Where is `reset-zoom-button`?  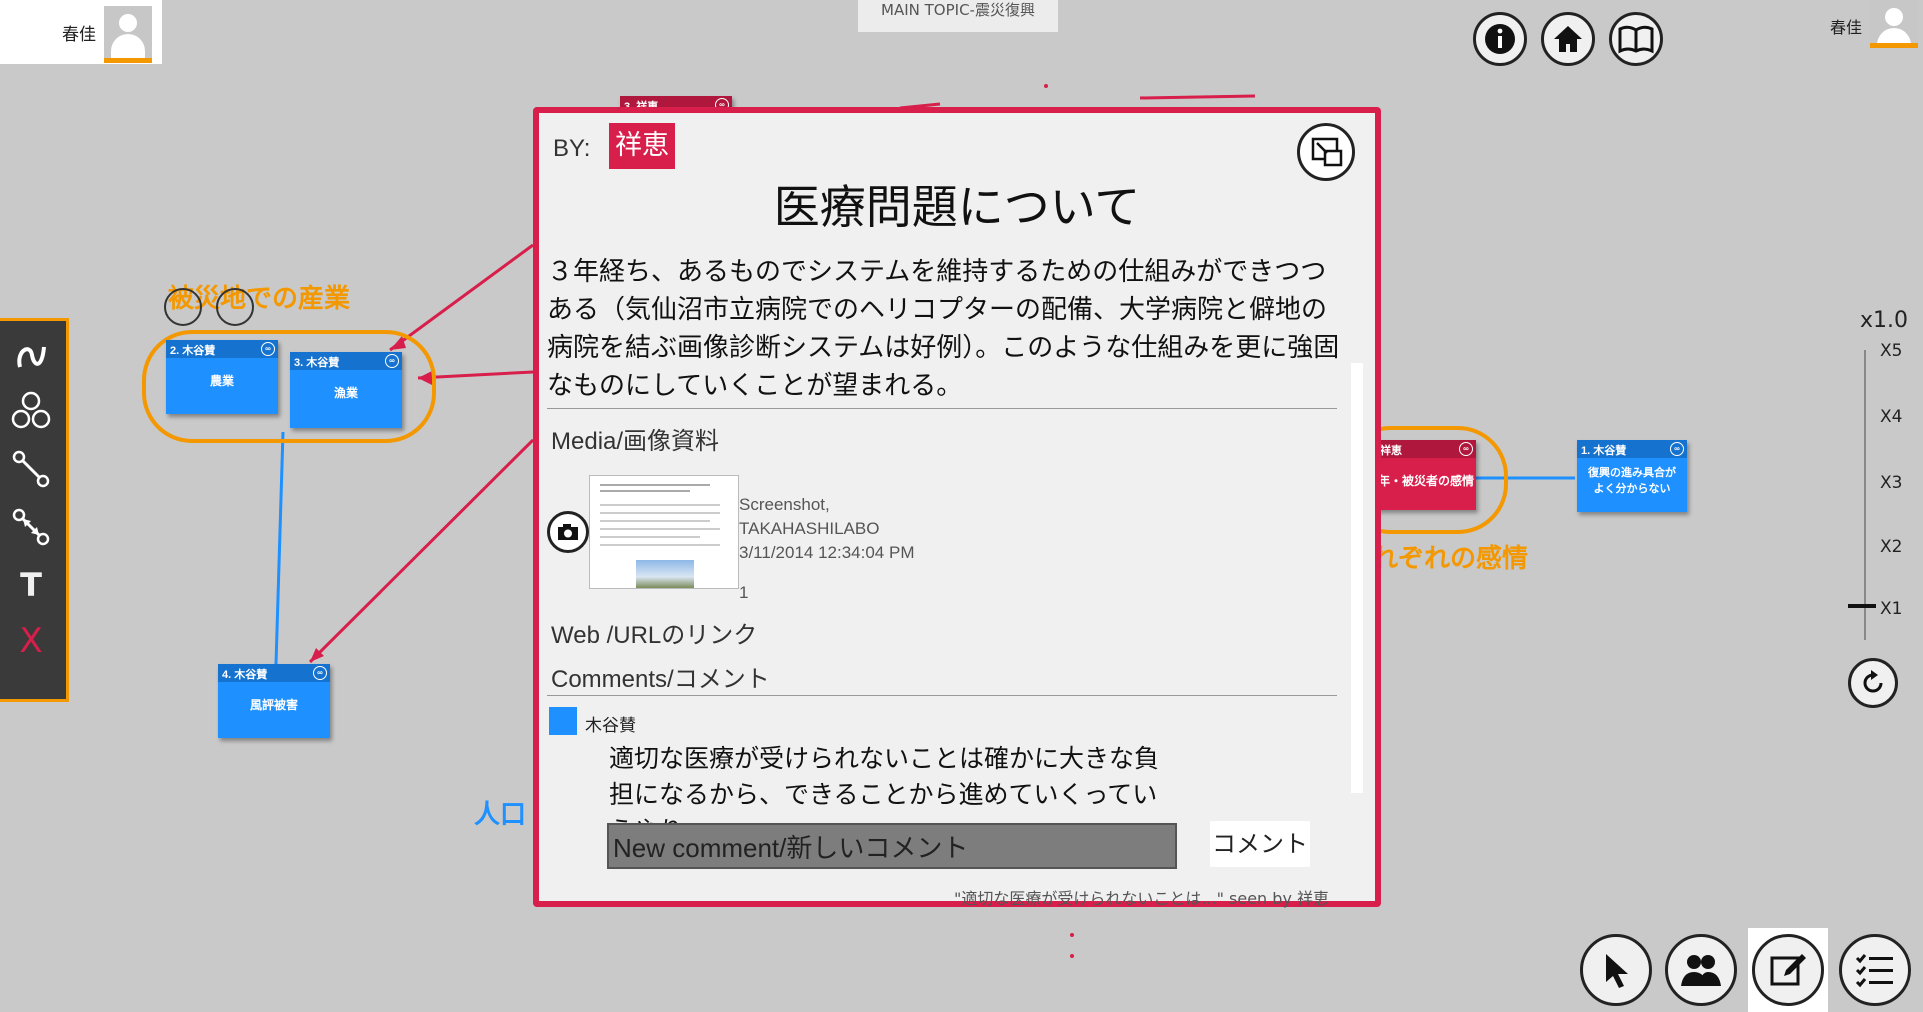
reset-zoom-button is located at coordinates (1873, 683).